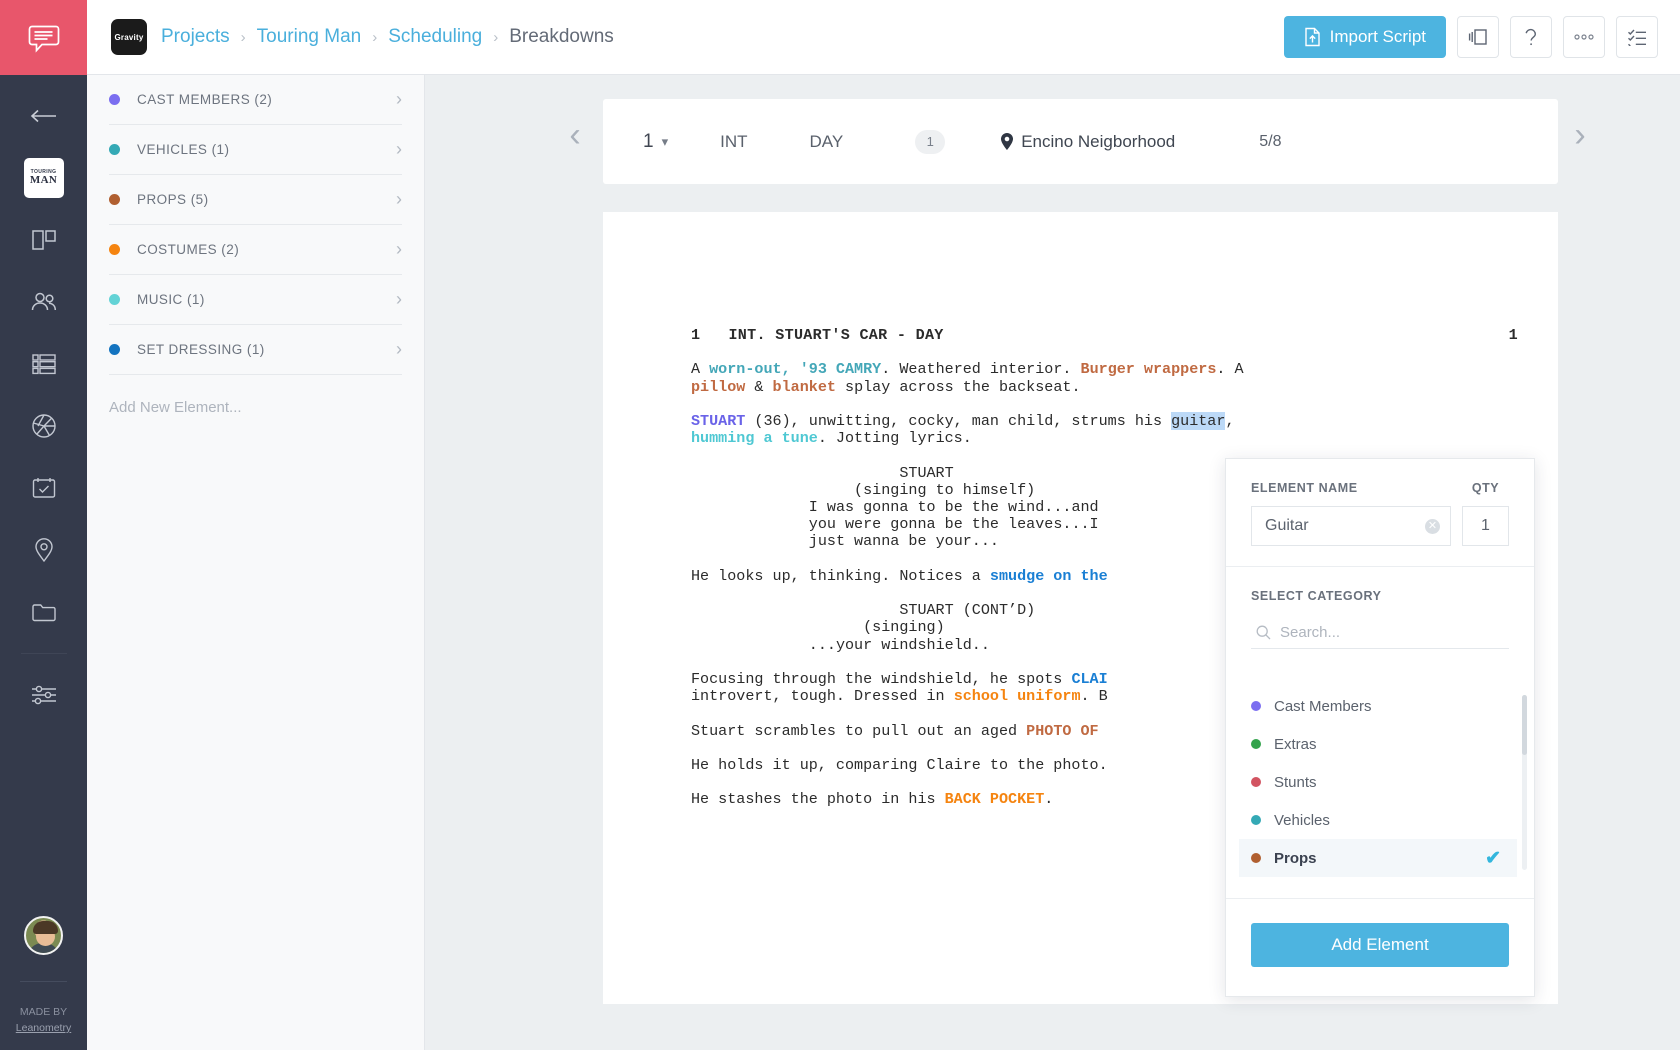 The width and height of the screenshot is (1680, 1050). Describe the element at coordinates (43, 302) in the screenshot. I see `sidebar-item-people` at that location.